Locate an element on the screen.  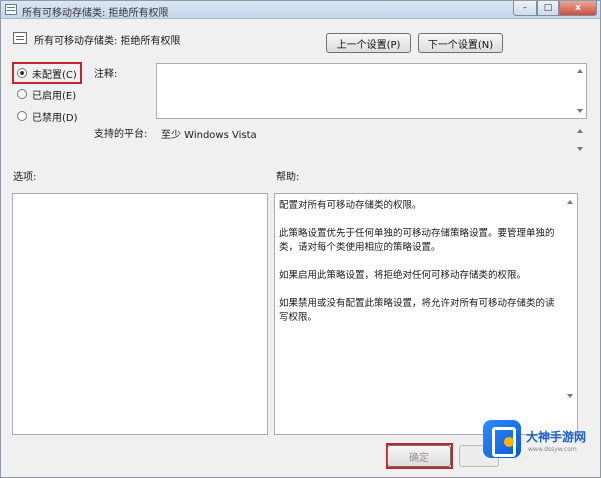
help-paragraph: 配置对所有可移动存储类的权限。 is located at coordinates (350, 205).